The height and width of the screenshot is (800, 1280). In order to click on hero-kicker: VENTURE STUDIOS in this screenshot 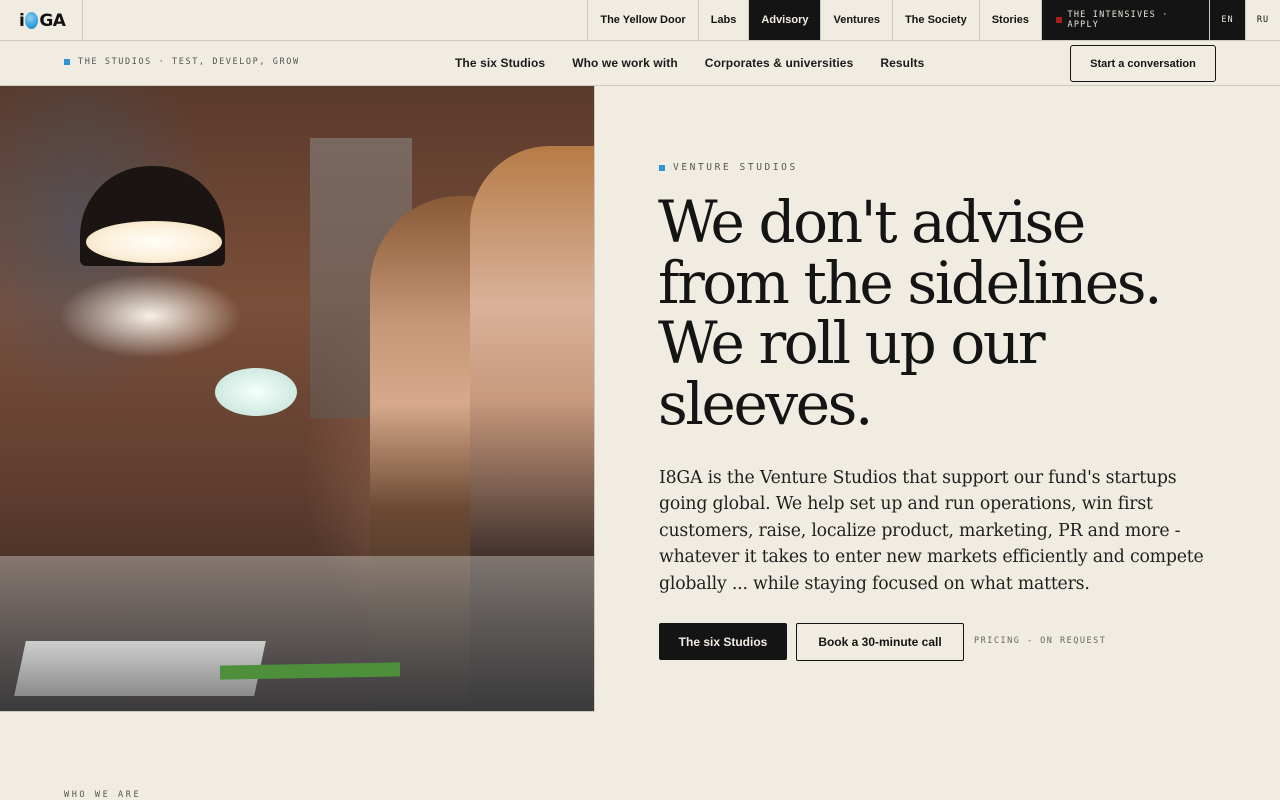, I will do `click(728, 167)`.